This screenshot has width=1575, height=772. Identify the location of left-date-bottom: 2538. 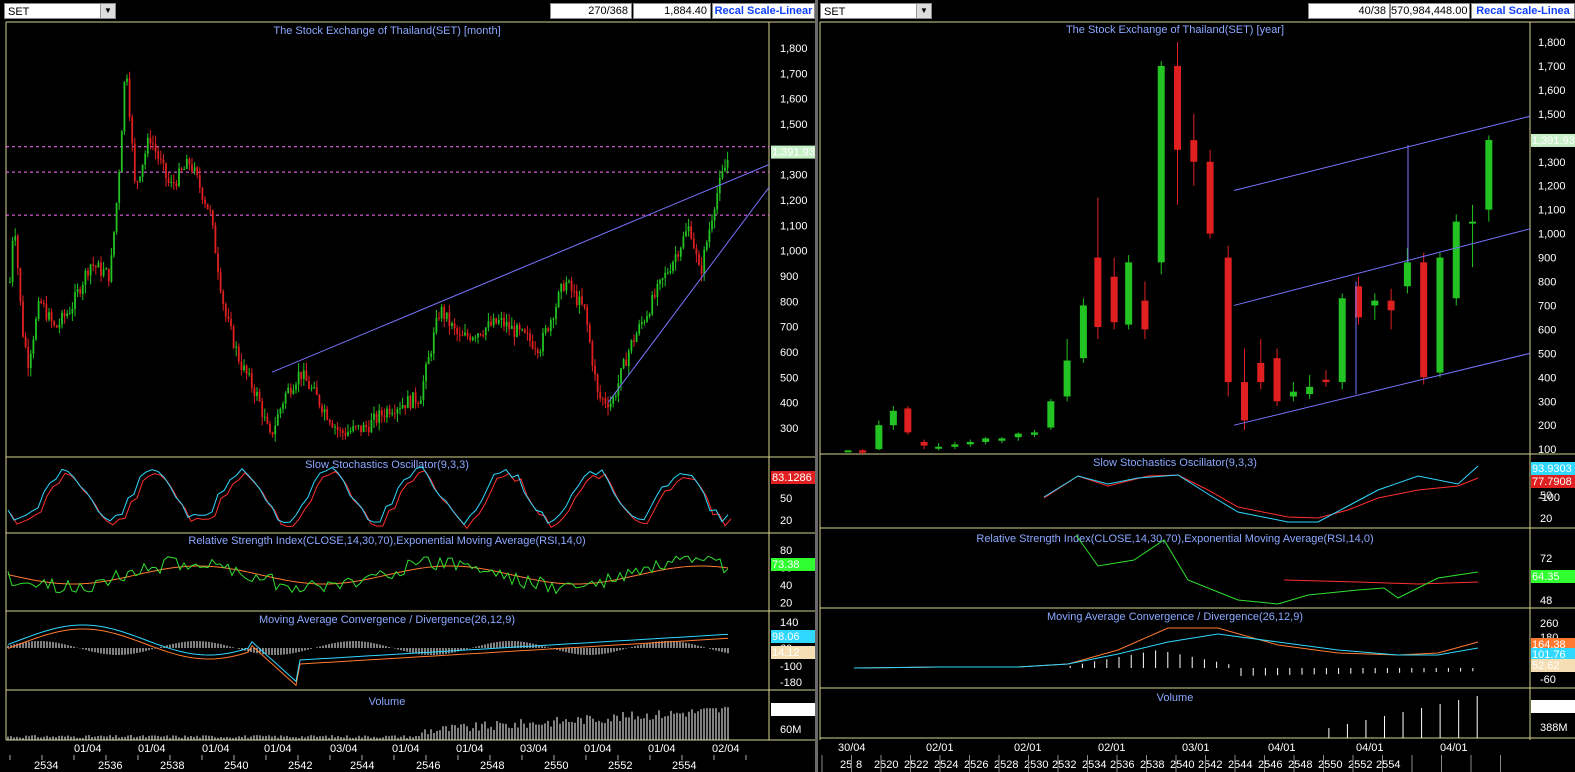
(172, 766).